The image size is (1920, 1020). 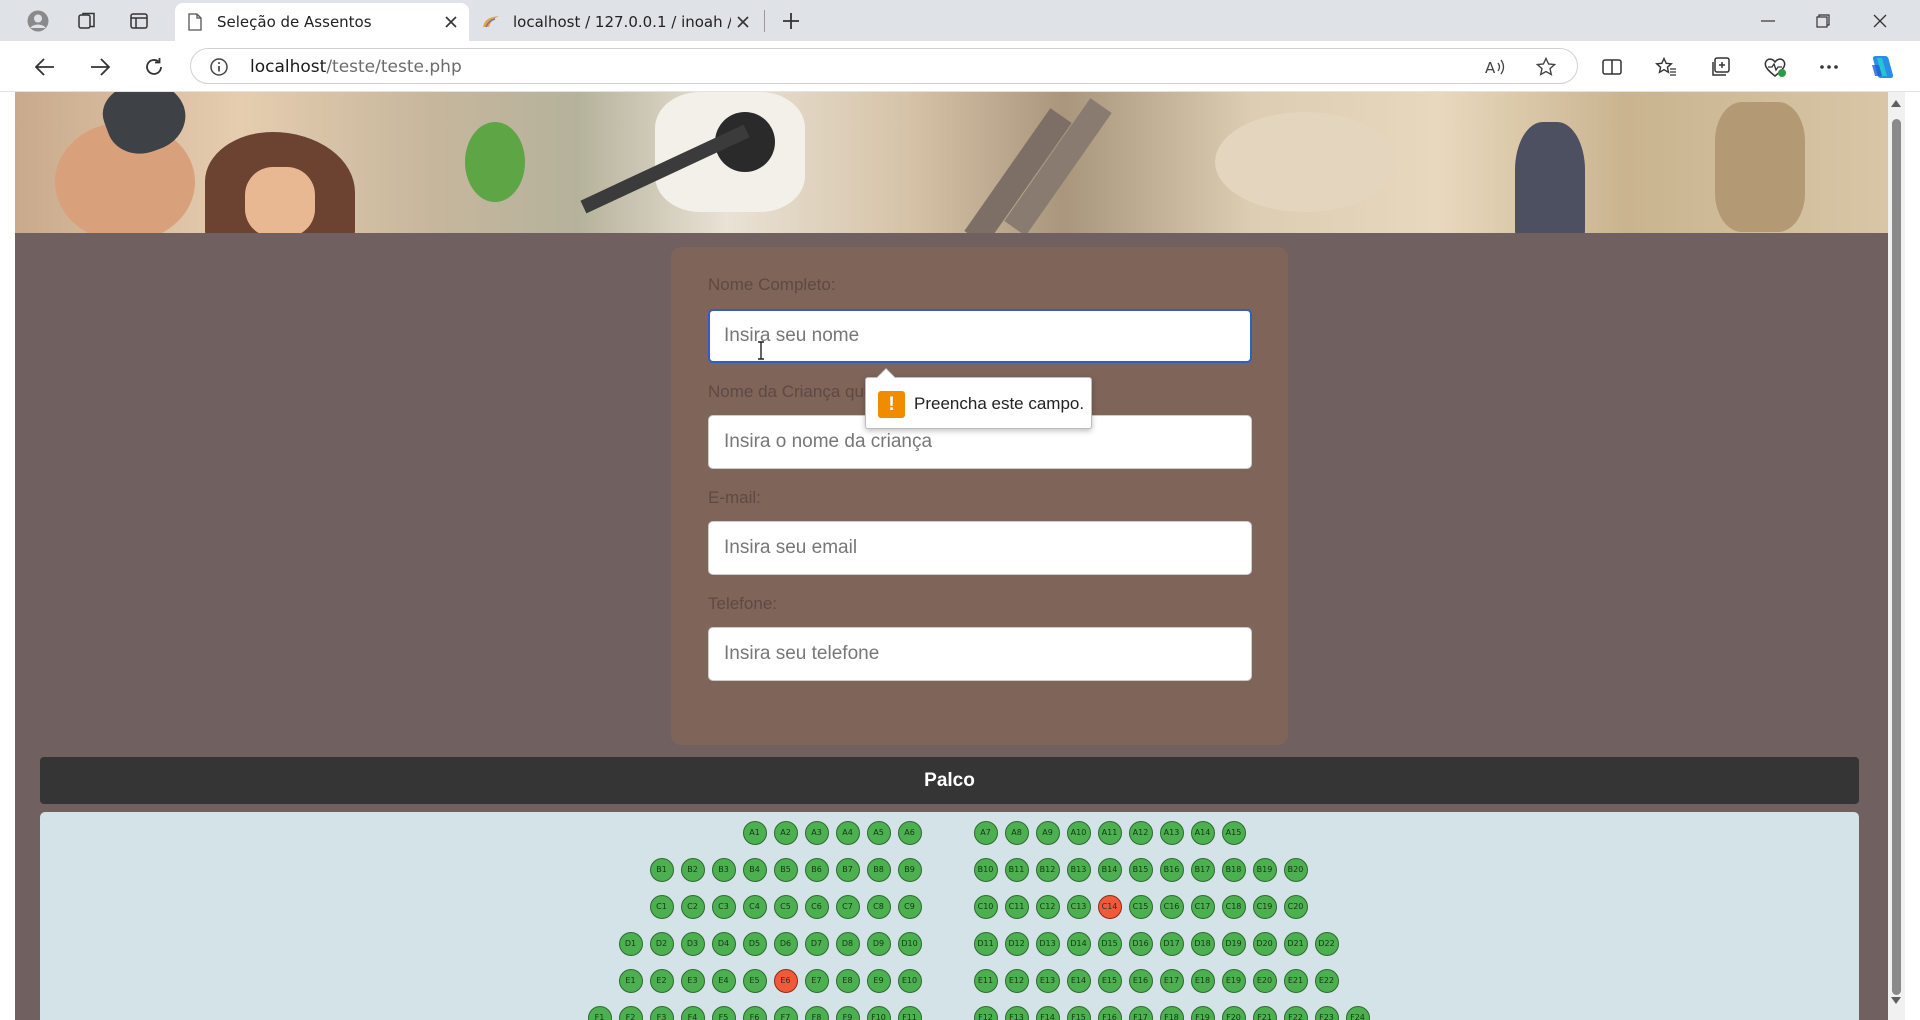 I want to click on seat-d4: D4, so click(x=723, y=944).